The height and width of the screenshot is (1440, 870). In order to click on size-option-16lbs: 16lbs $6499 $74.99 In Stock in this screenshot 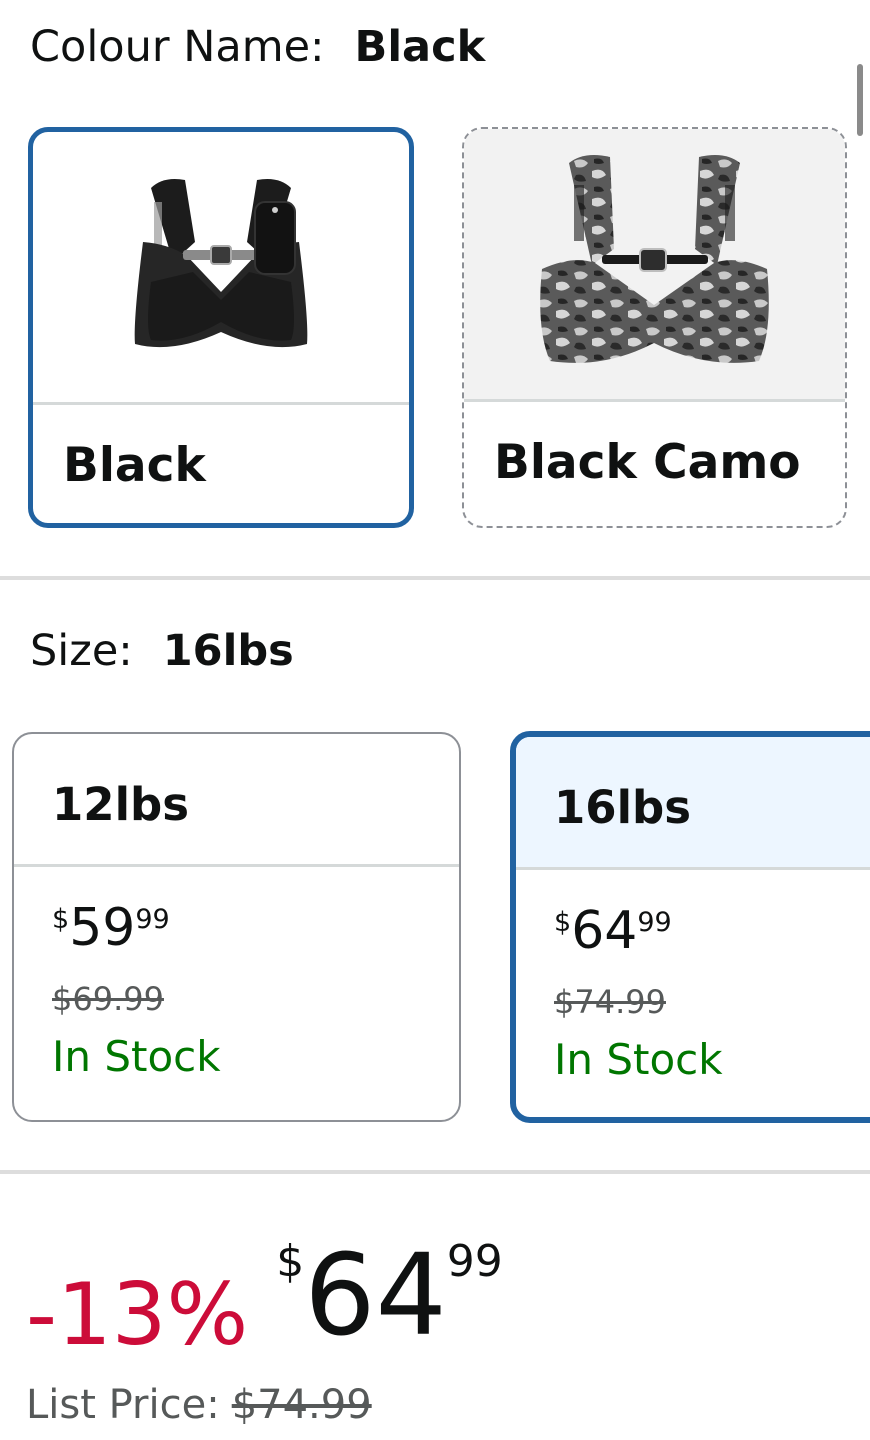, I will do `click(690, 927)`.